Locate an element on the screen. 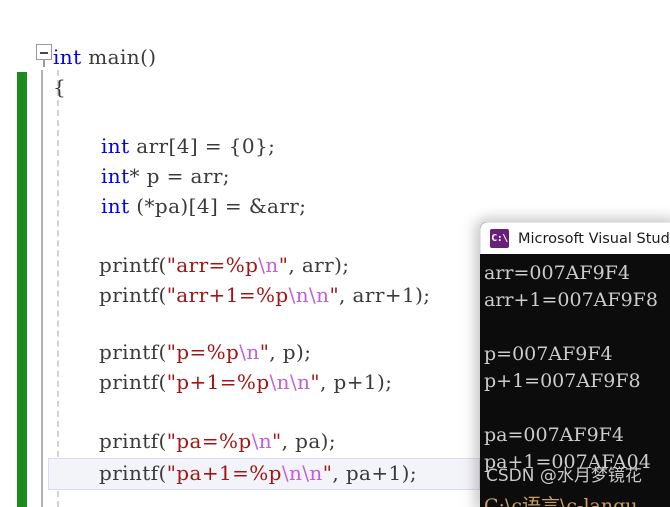 The height and width of the screenshot is (507, 670). code-token-id: , pa); is located at coordinates (308, 441).